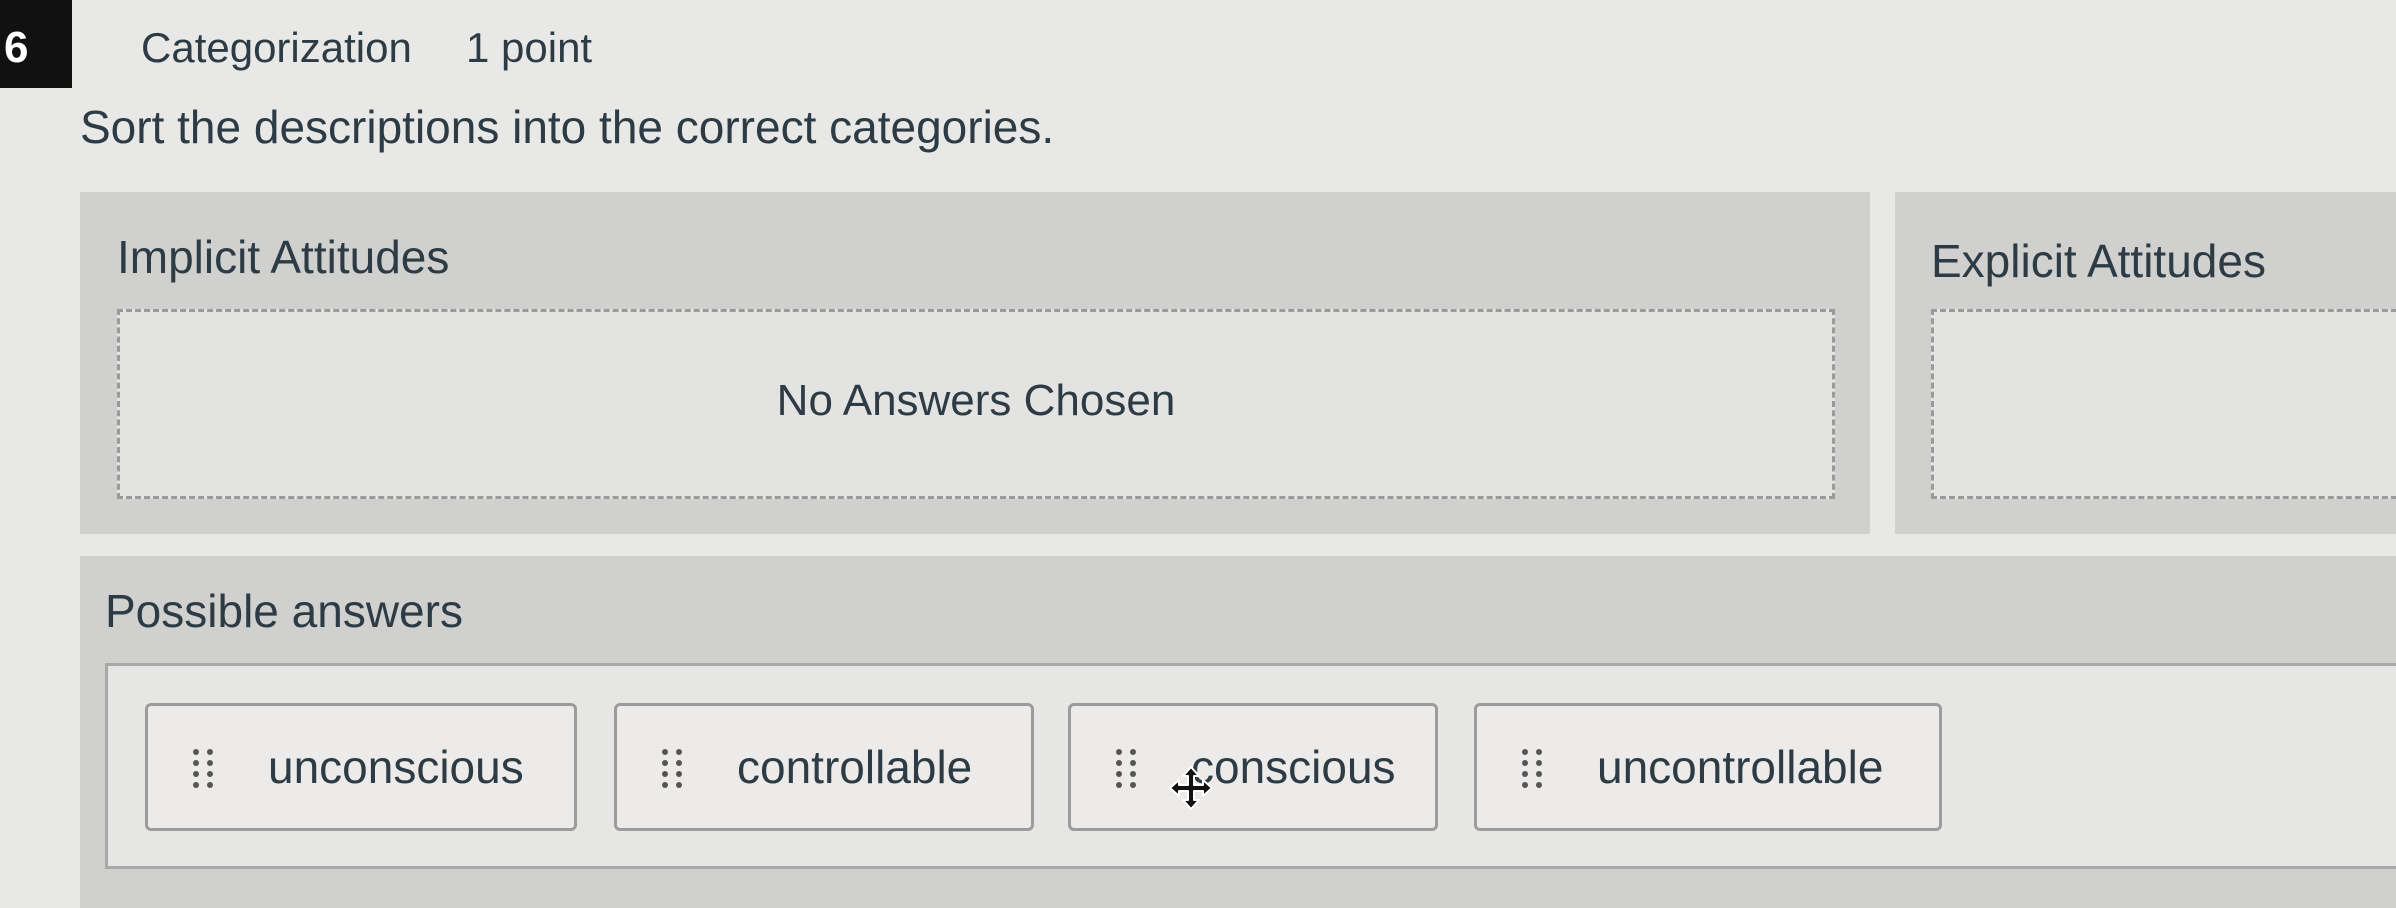  I want to click on category-title: Explicit Attitudes, so click(2098, 261).